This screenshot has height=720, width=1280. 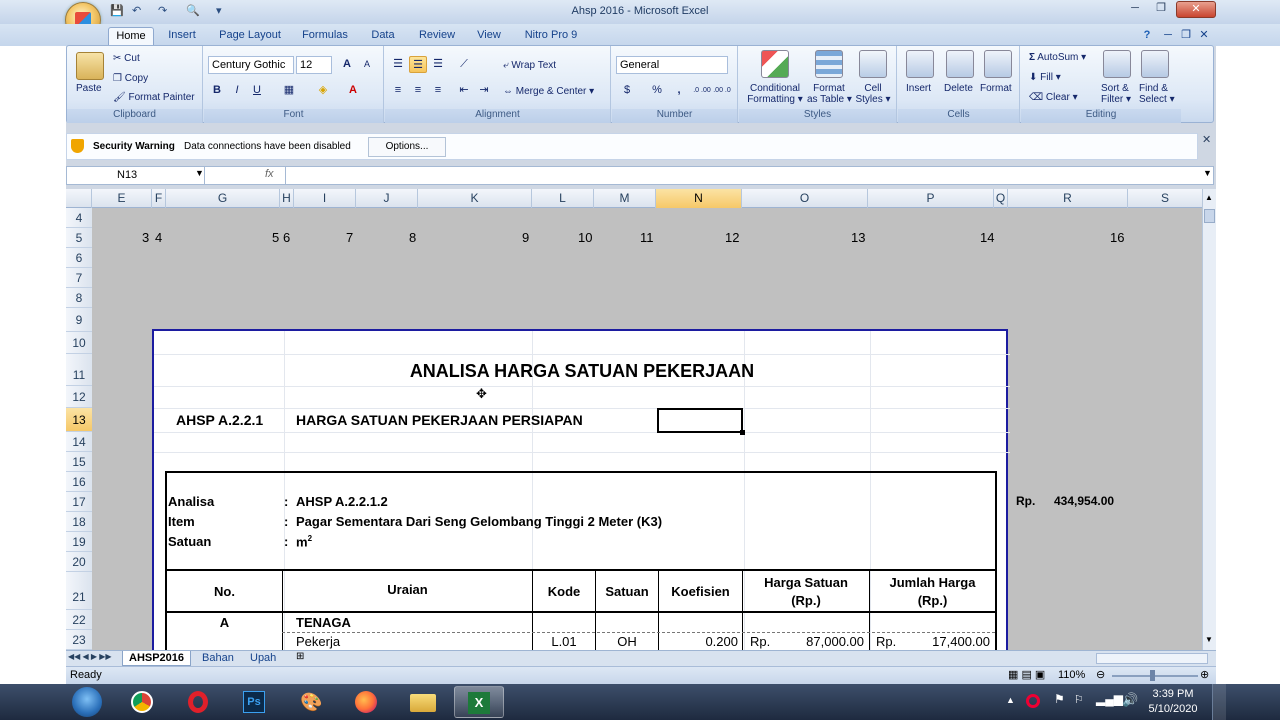 What do you see at coordinates (349, 237) in the screenshot?
I see `cell-value: 7` at bounding box center [349, 237].